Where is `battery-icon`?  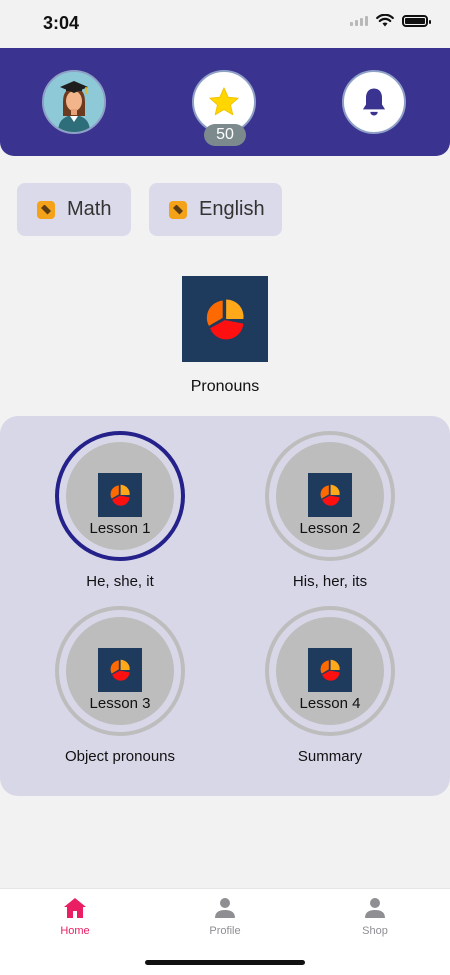 battery-icon is located at coordinates (416, 20).